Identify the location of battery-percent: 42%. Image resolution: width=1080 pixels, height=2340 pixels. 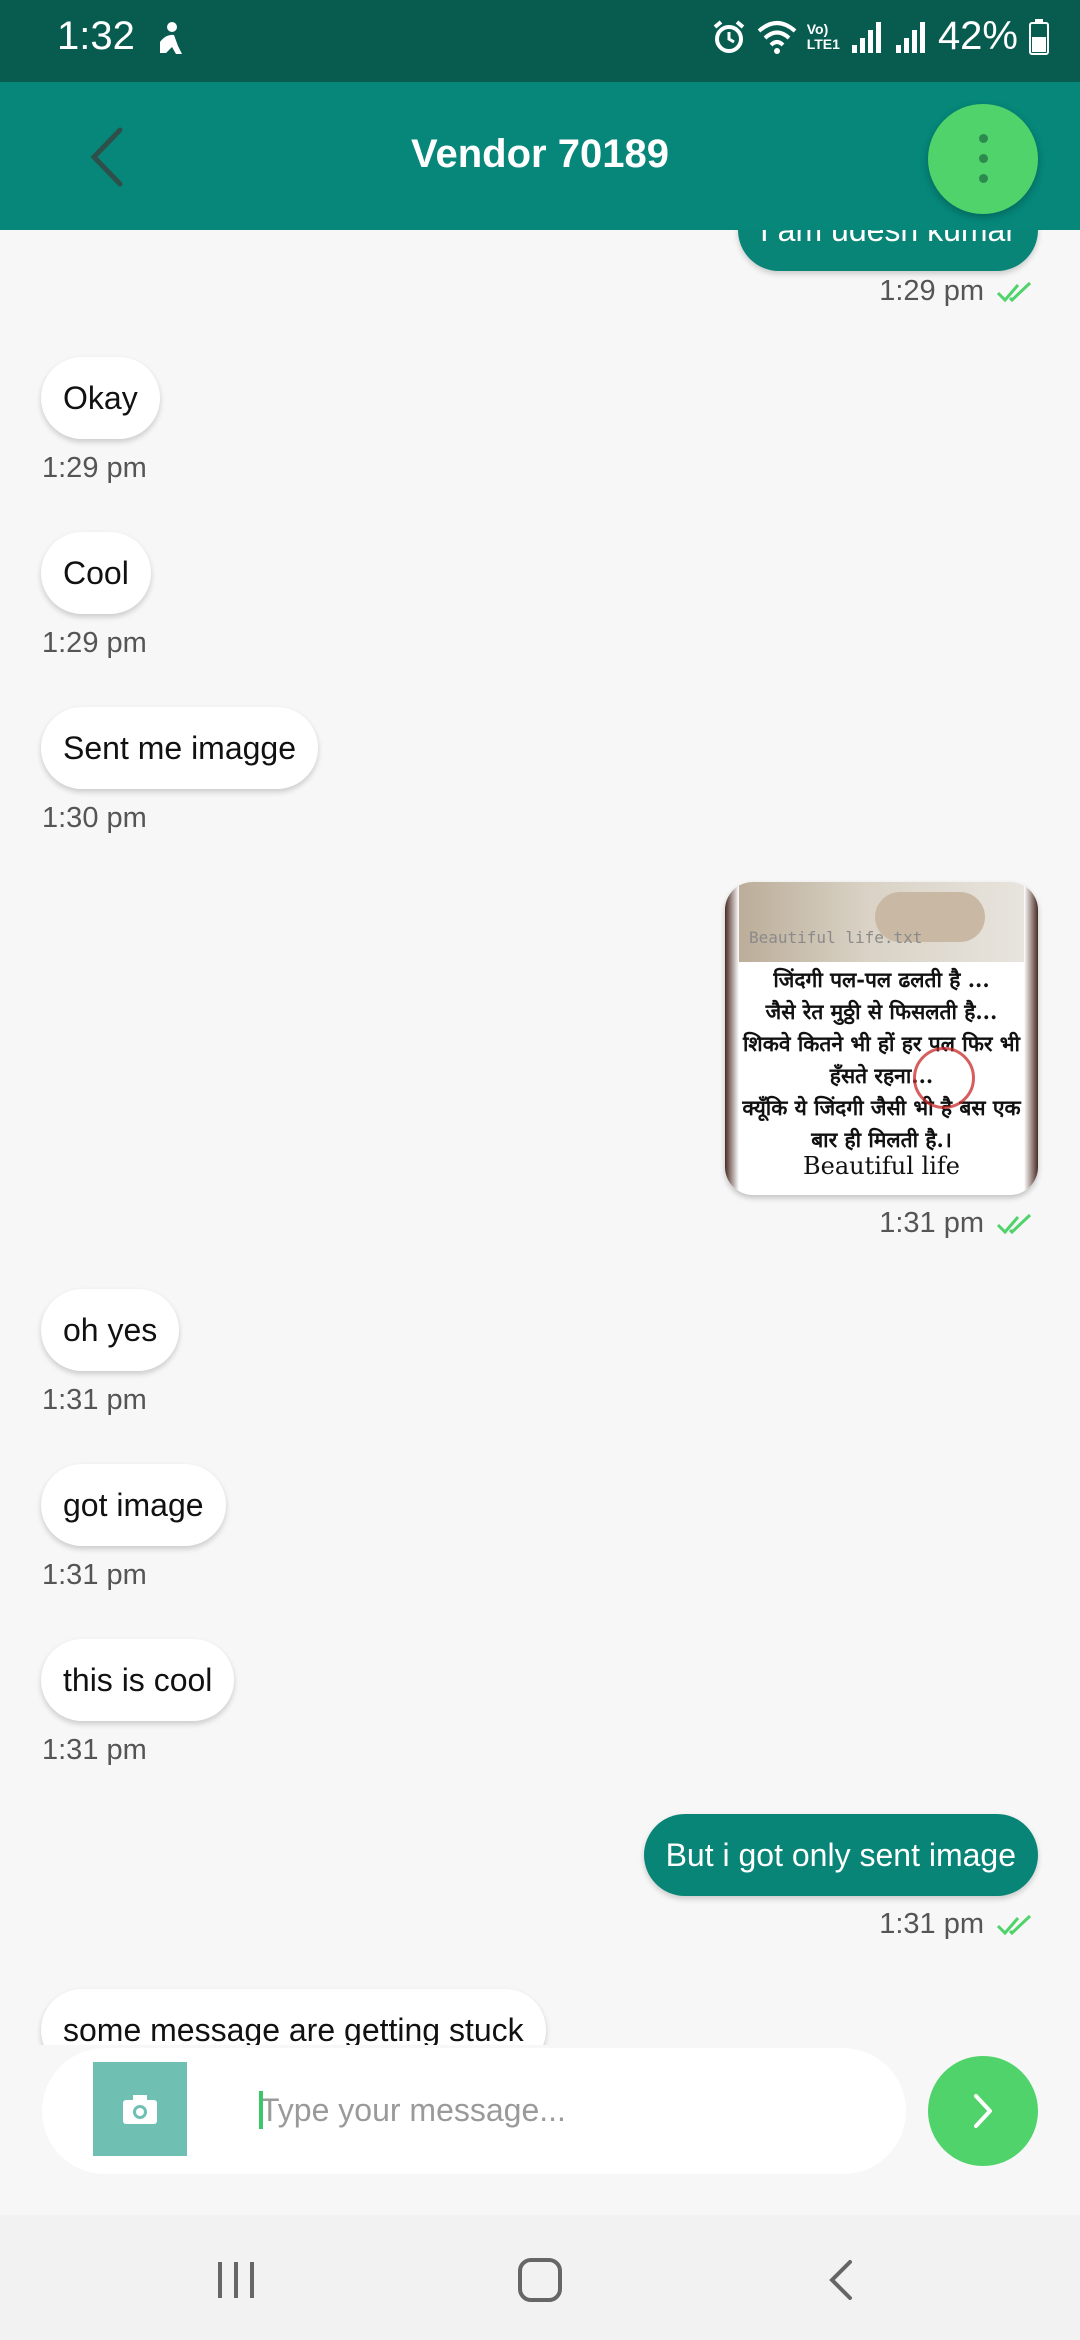
(977, 36).